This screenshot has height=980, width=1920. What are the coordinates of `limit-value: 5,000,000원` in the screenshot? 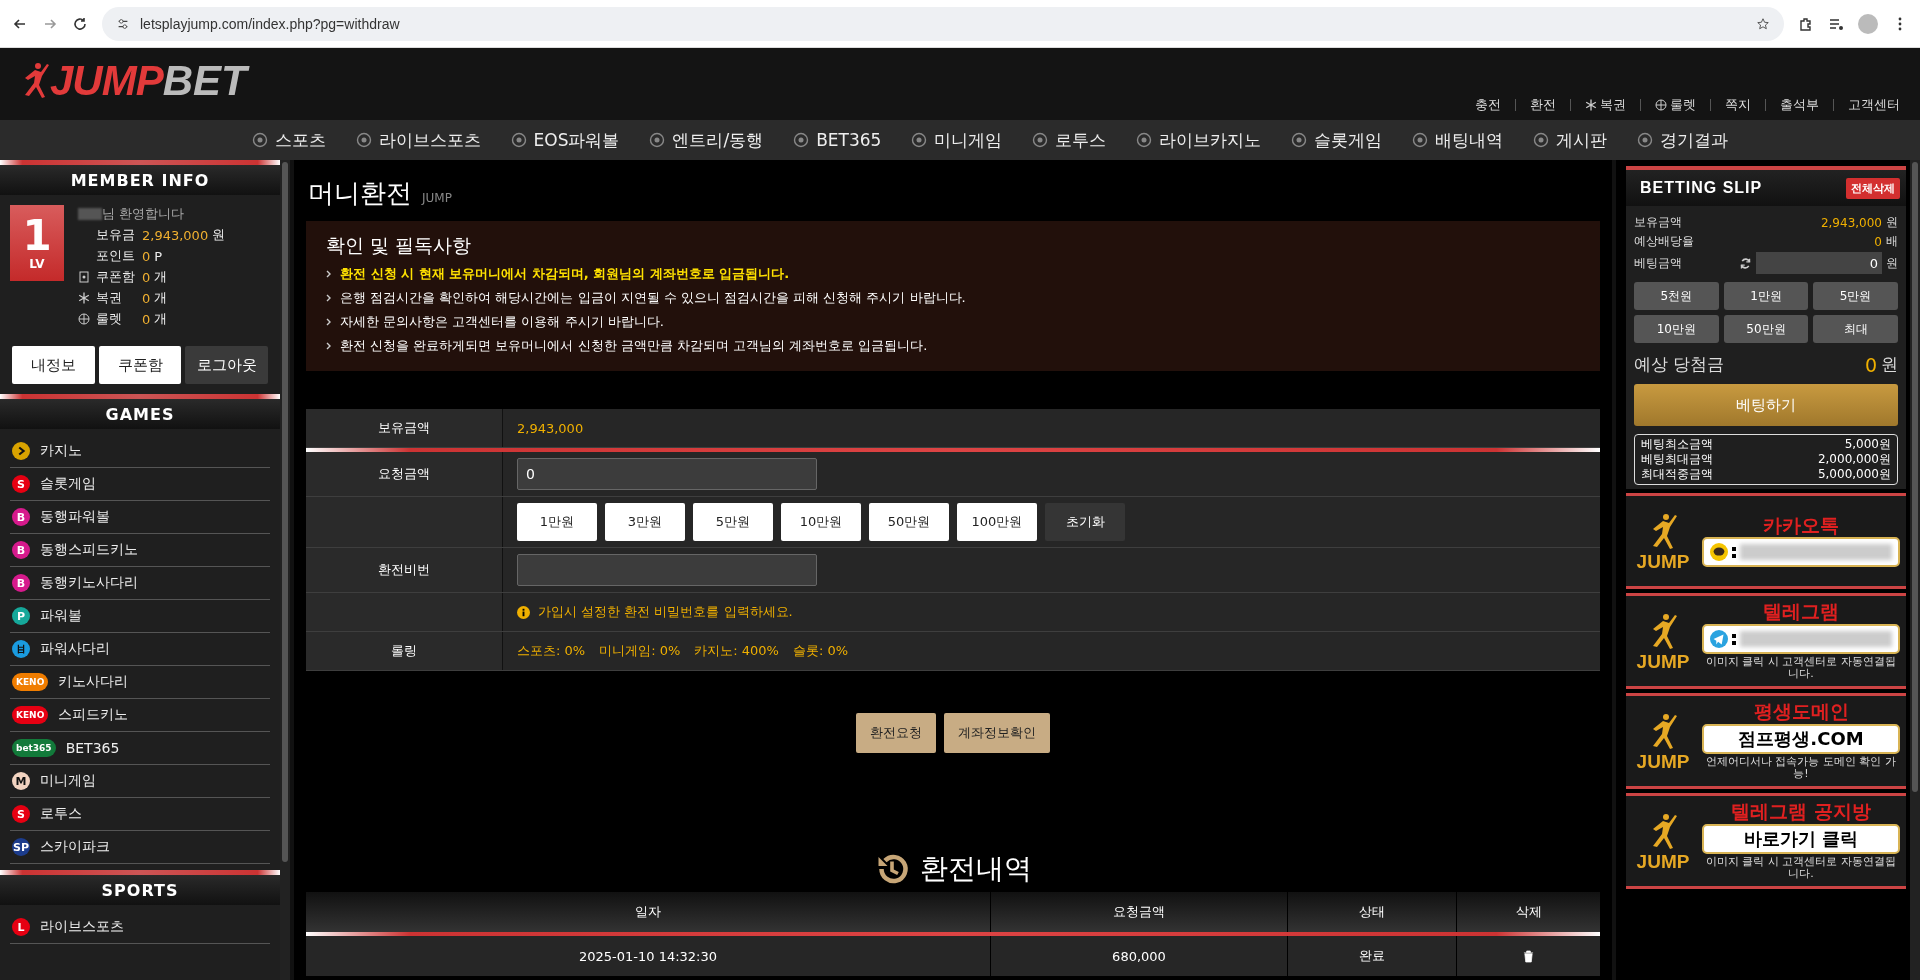 It's located at (1854, 474).